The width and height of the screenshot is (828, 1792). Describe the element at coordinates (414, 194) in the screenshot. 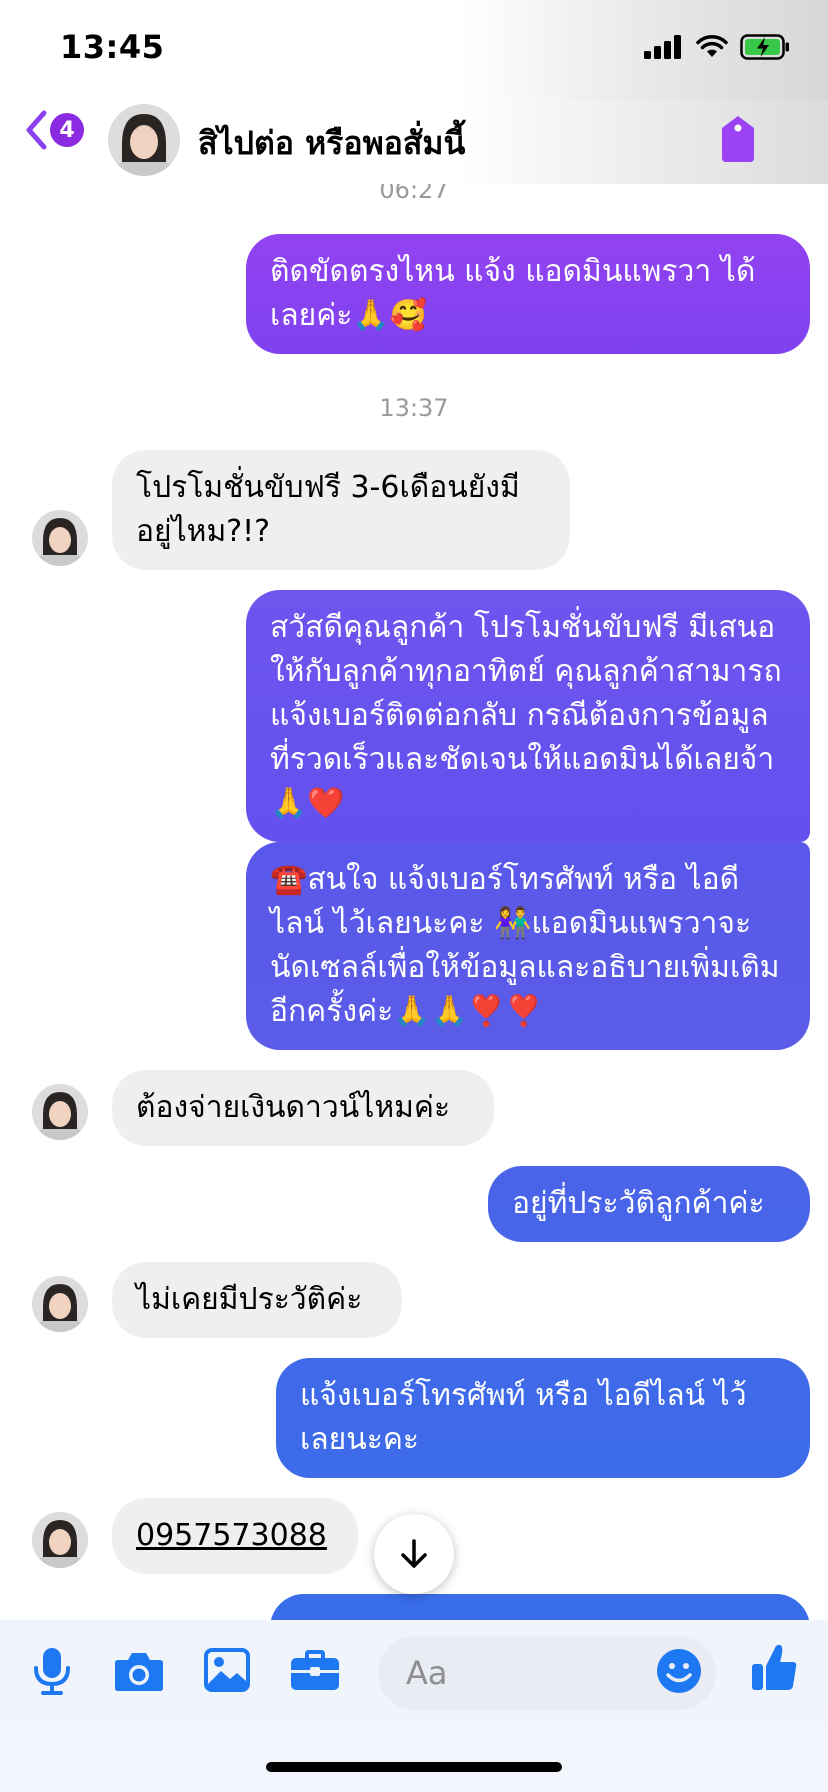

I see `timestamp: 06:27` at that location.